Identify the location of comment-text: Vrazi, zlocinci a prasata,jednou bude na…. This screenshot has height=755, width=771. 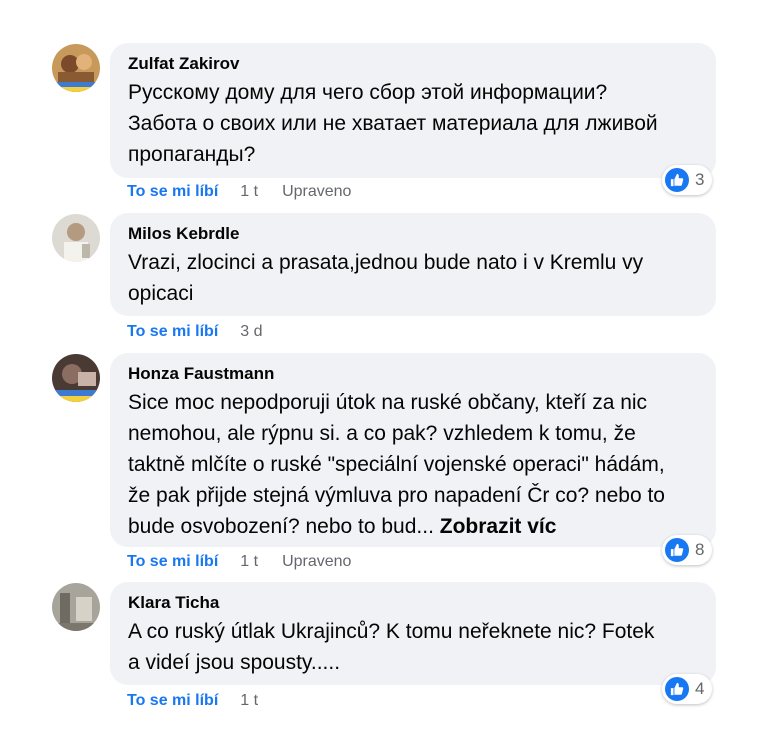
(386, 278).